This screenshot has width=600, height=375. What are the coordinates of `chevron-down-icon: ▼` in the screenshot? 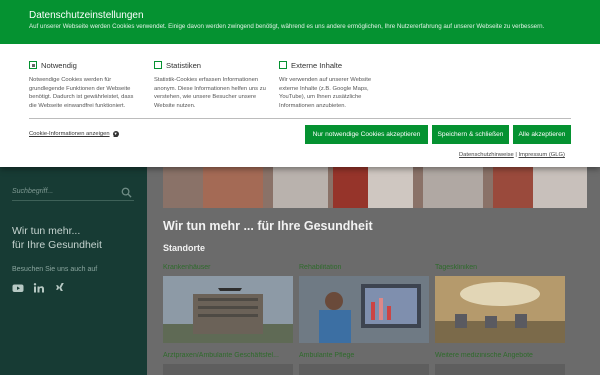 It's located at (115, 134).